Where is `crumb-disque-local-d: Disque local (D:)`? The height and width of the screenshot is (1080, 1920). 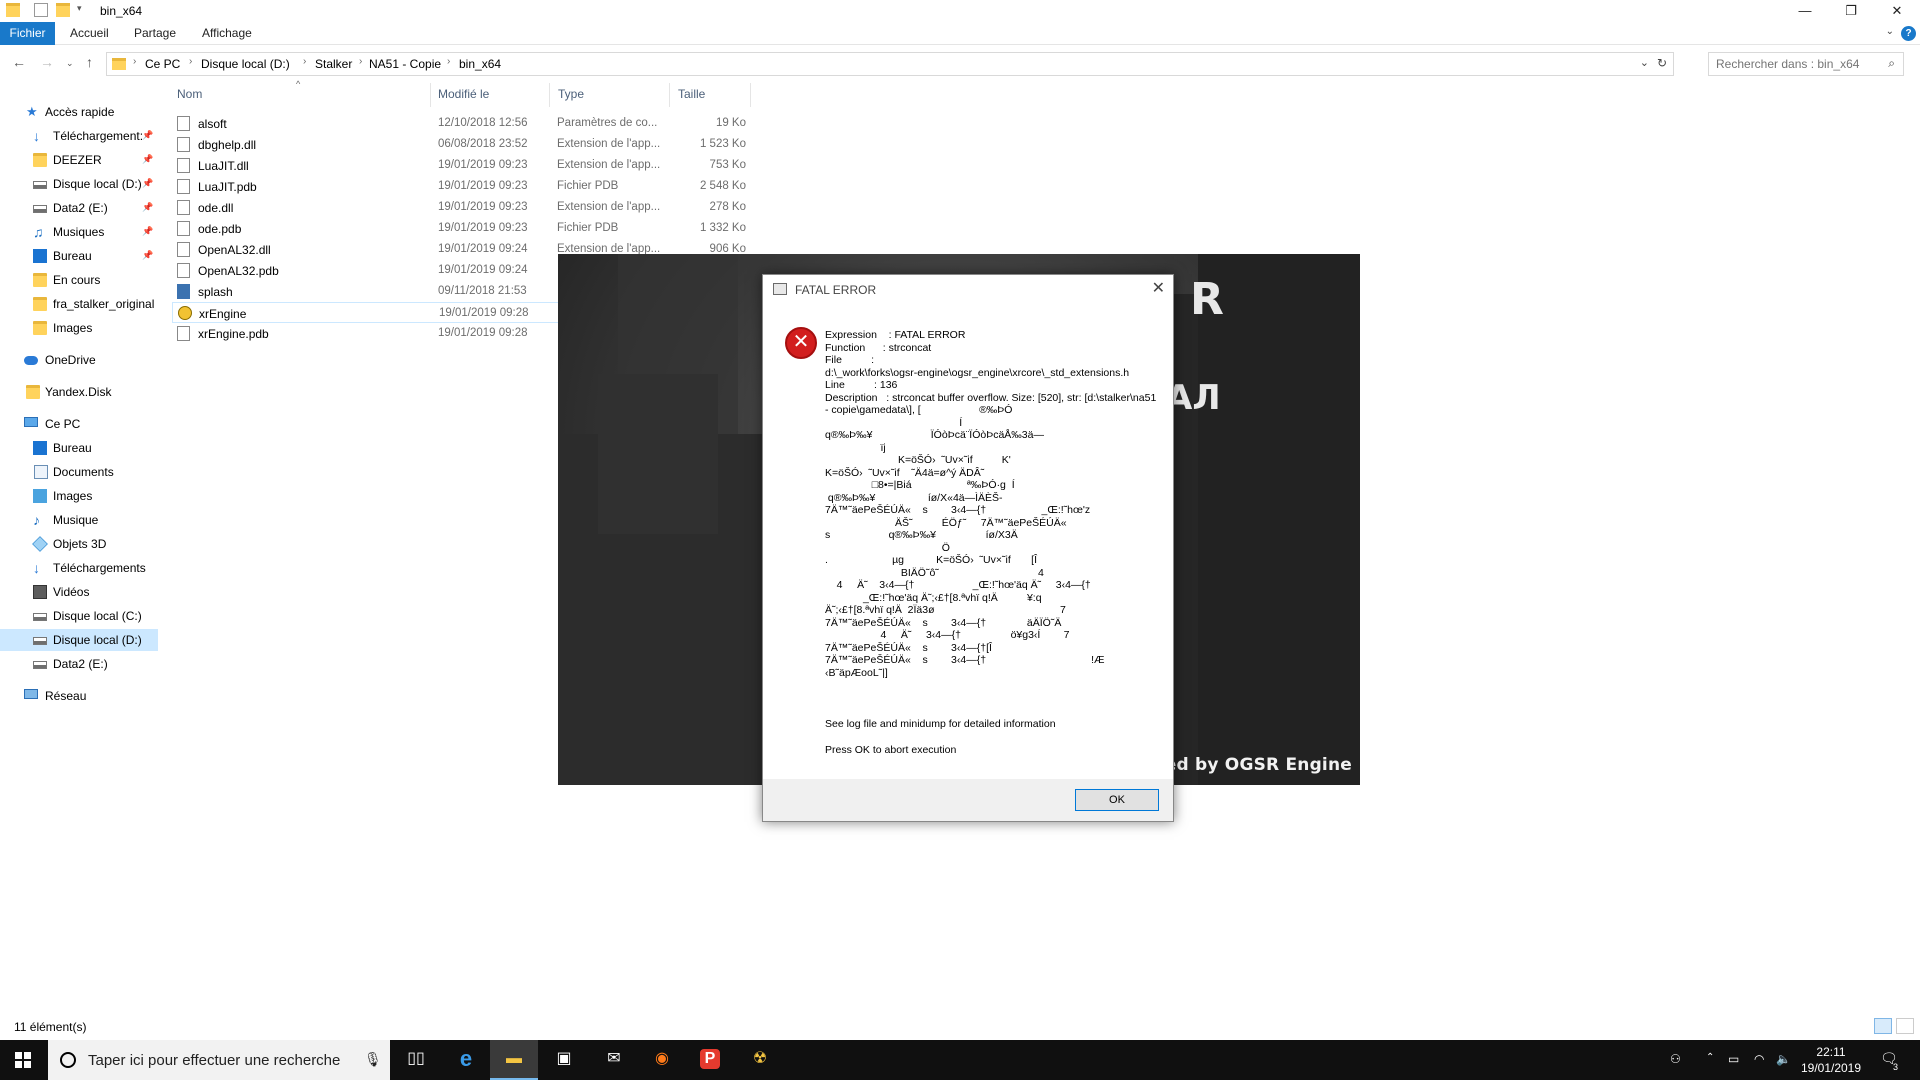
crumb-disque-local-d: Disque local (D:) is located at coordinates (245, 64).